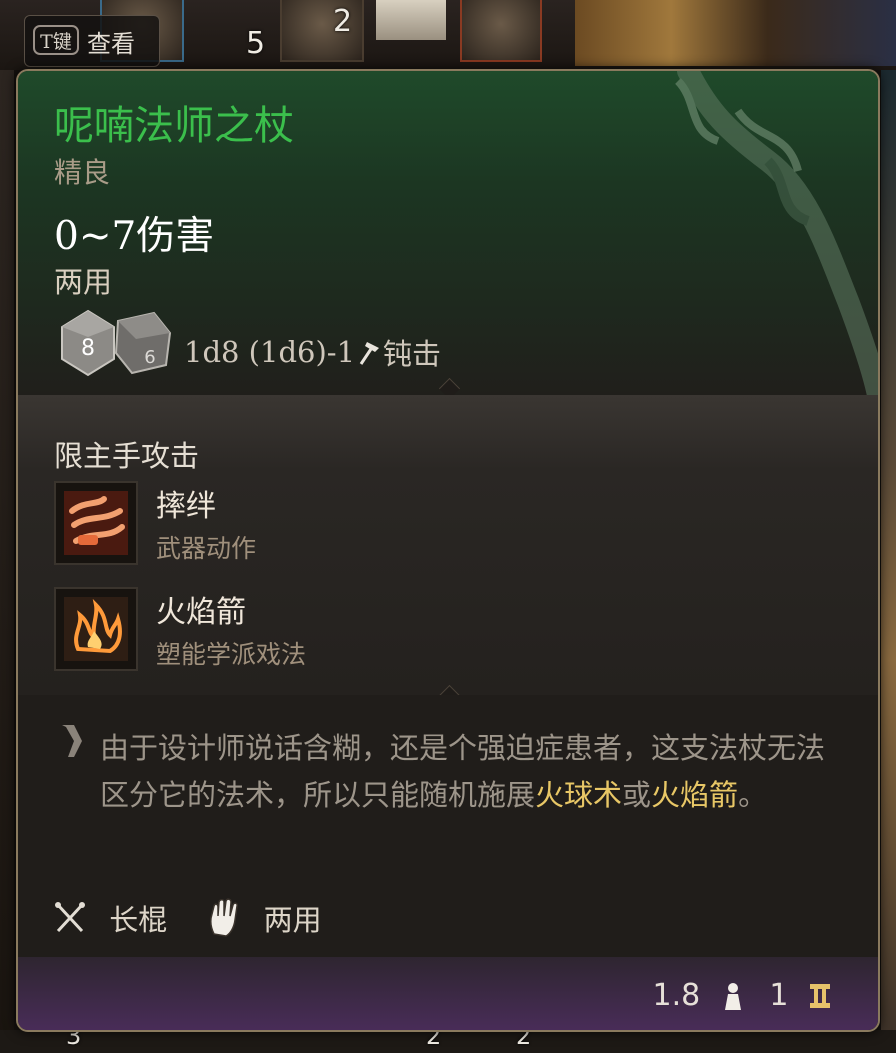  I want to click on hand-icon, so click(224, 917).